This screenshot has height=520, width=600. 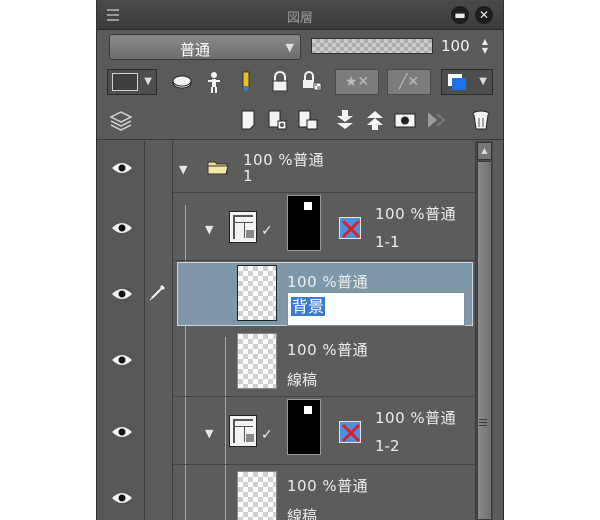 I want to click on stepper-up-icon: ▲, so click(x=485, y=41).